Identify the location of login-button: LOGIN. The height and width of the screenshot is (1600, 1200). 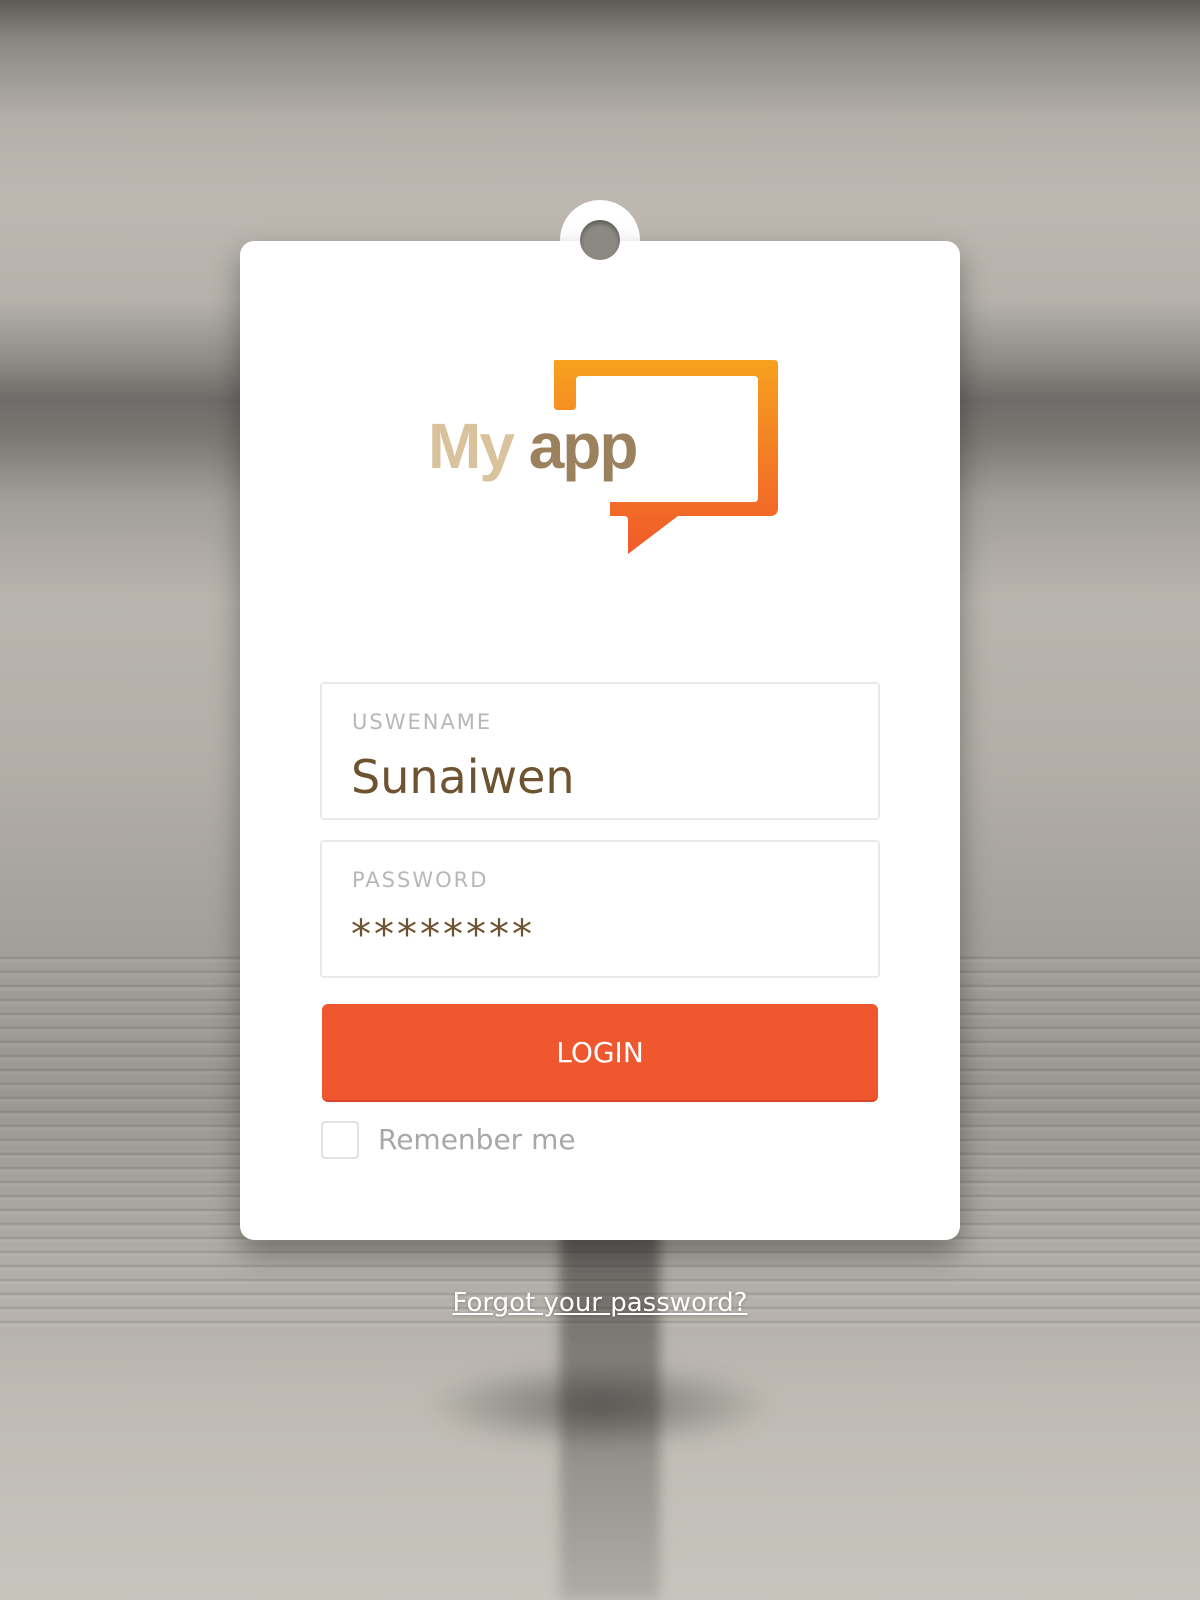
(600, 1052).